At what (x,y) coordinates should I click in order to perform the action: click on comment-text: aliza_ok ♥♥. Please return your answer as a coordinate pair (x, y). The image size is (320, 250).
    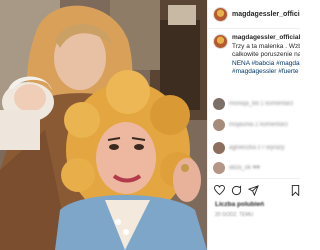
    Looking at the image, I should click on (244, 168).